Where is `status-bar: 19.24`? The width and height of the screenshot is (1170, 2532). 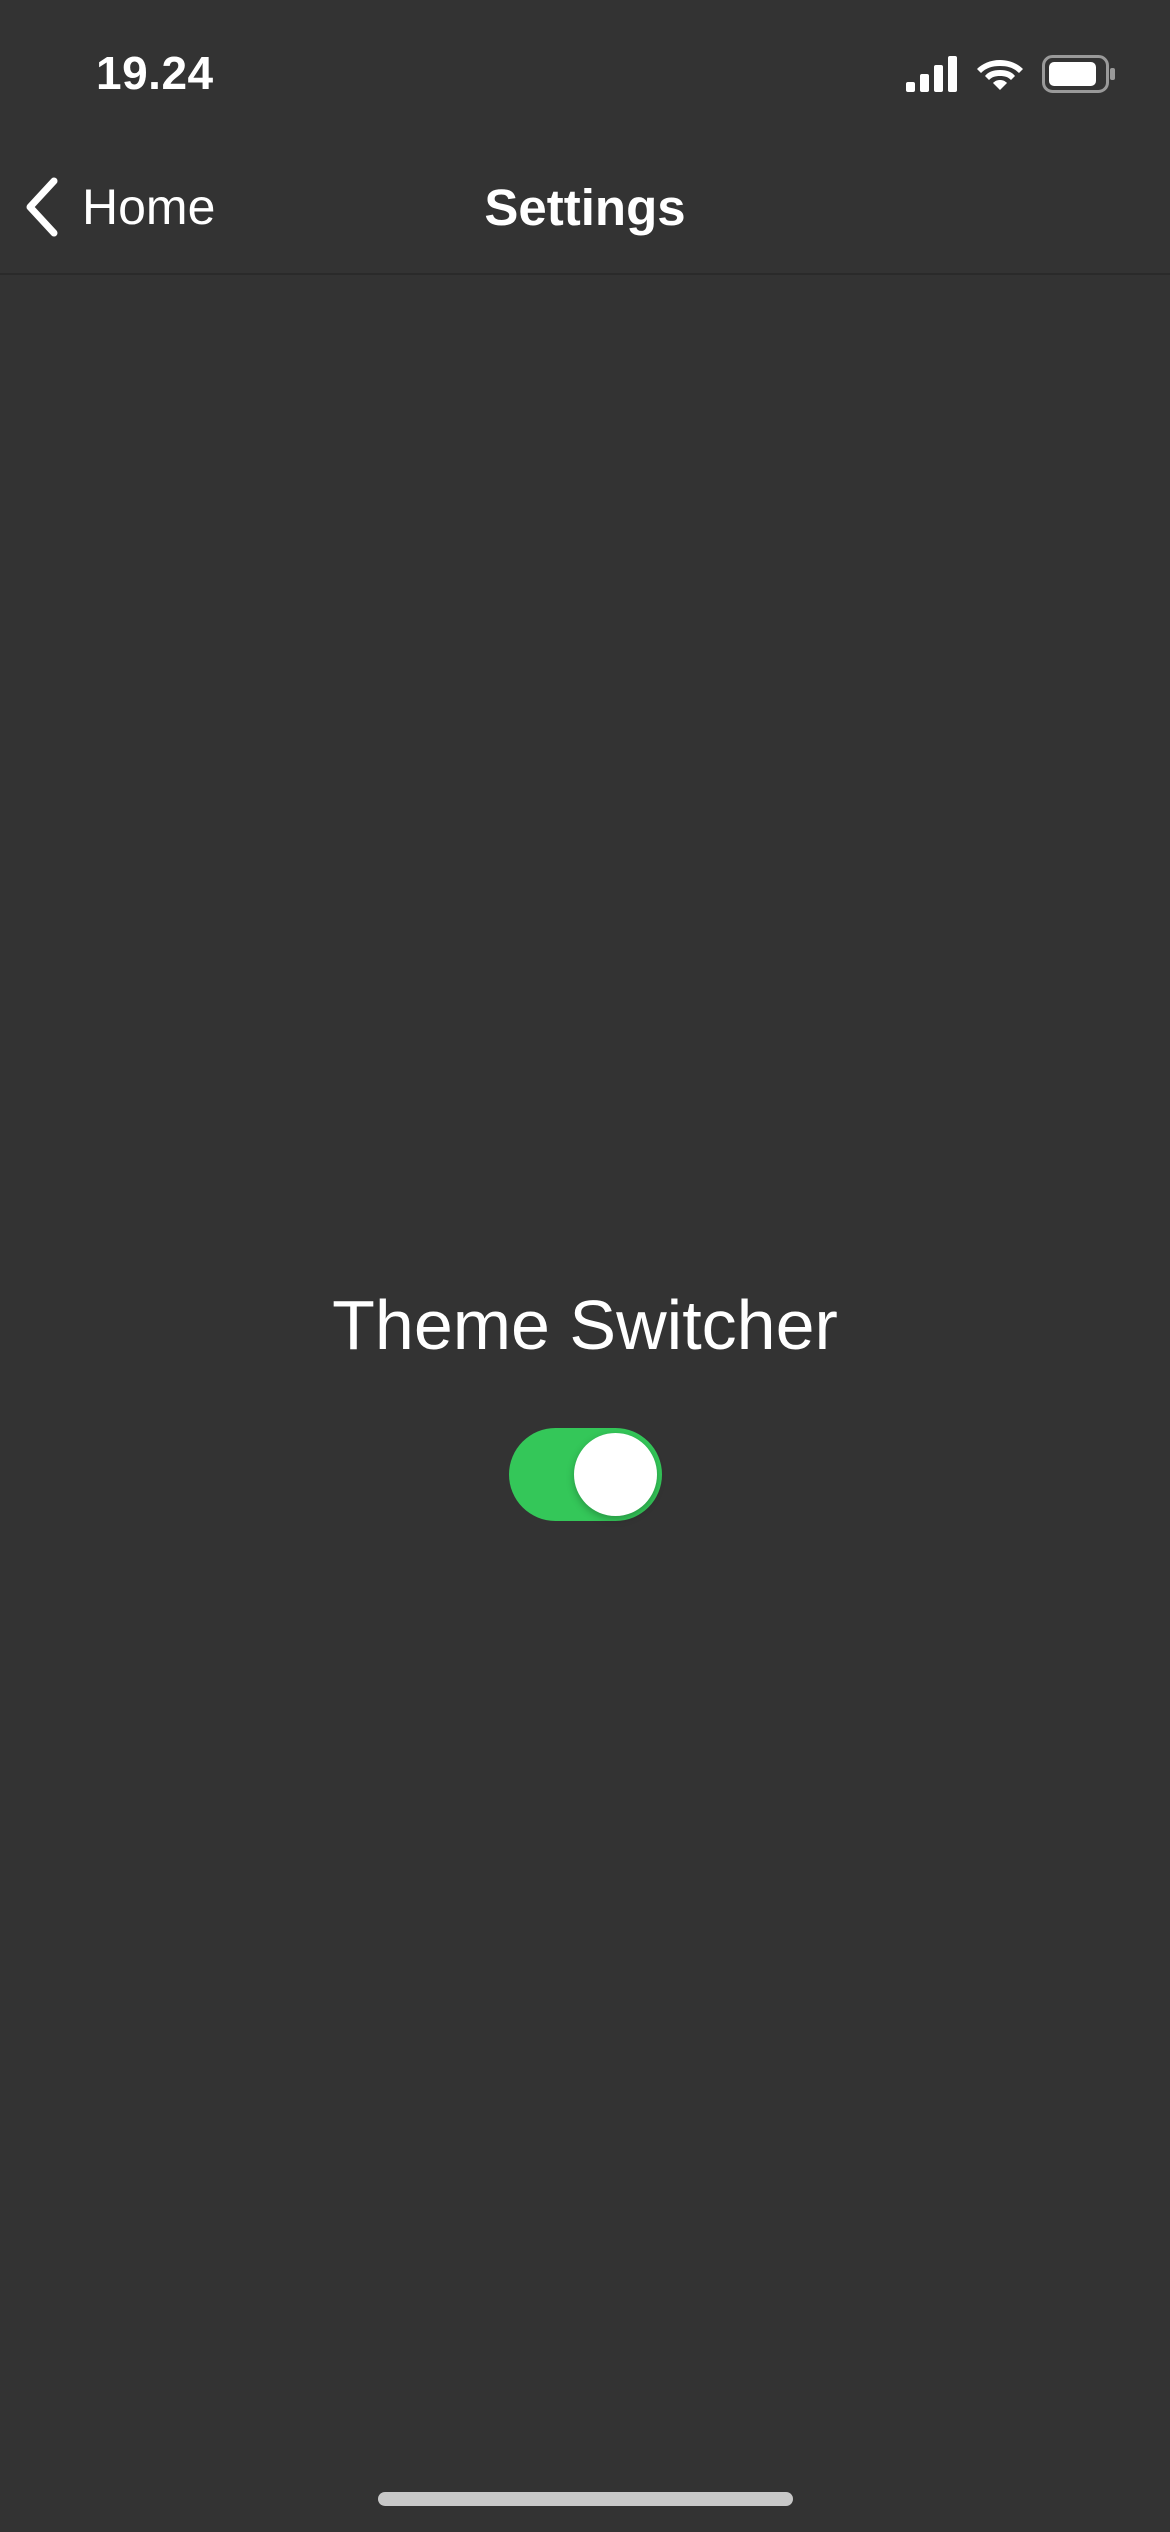
status-bar: 19.24 is located at coordinates (585, 70).